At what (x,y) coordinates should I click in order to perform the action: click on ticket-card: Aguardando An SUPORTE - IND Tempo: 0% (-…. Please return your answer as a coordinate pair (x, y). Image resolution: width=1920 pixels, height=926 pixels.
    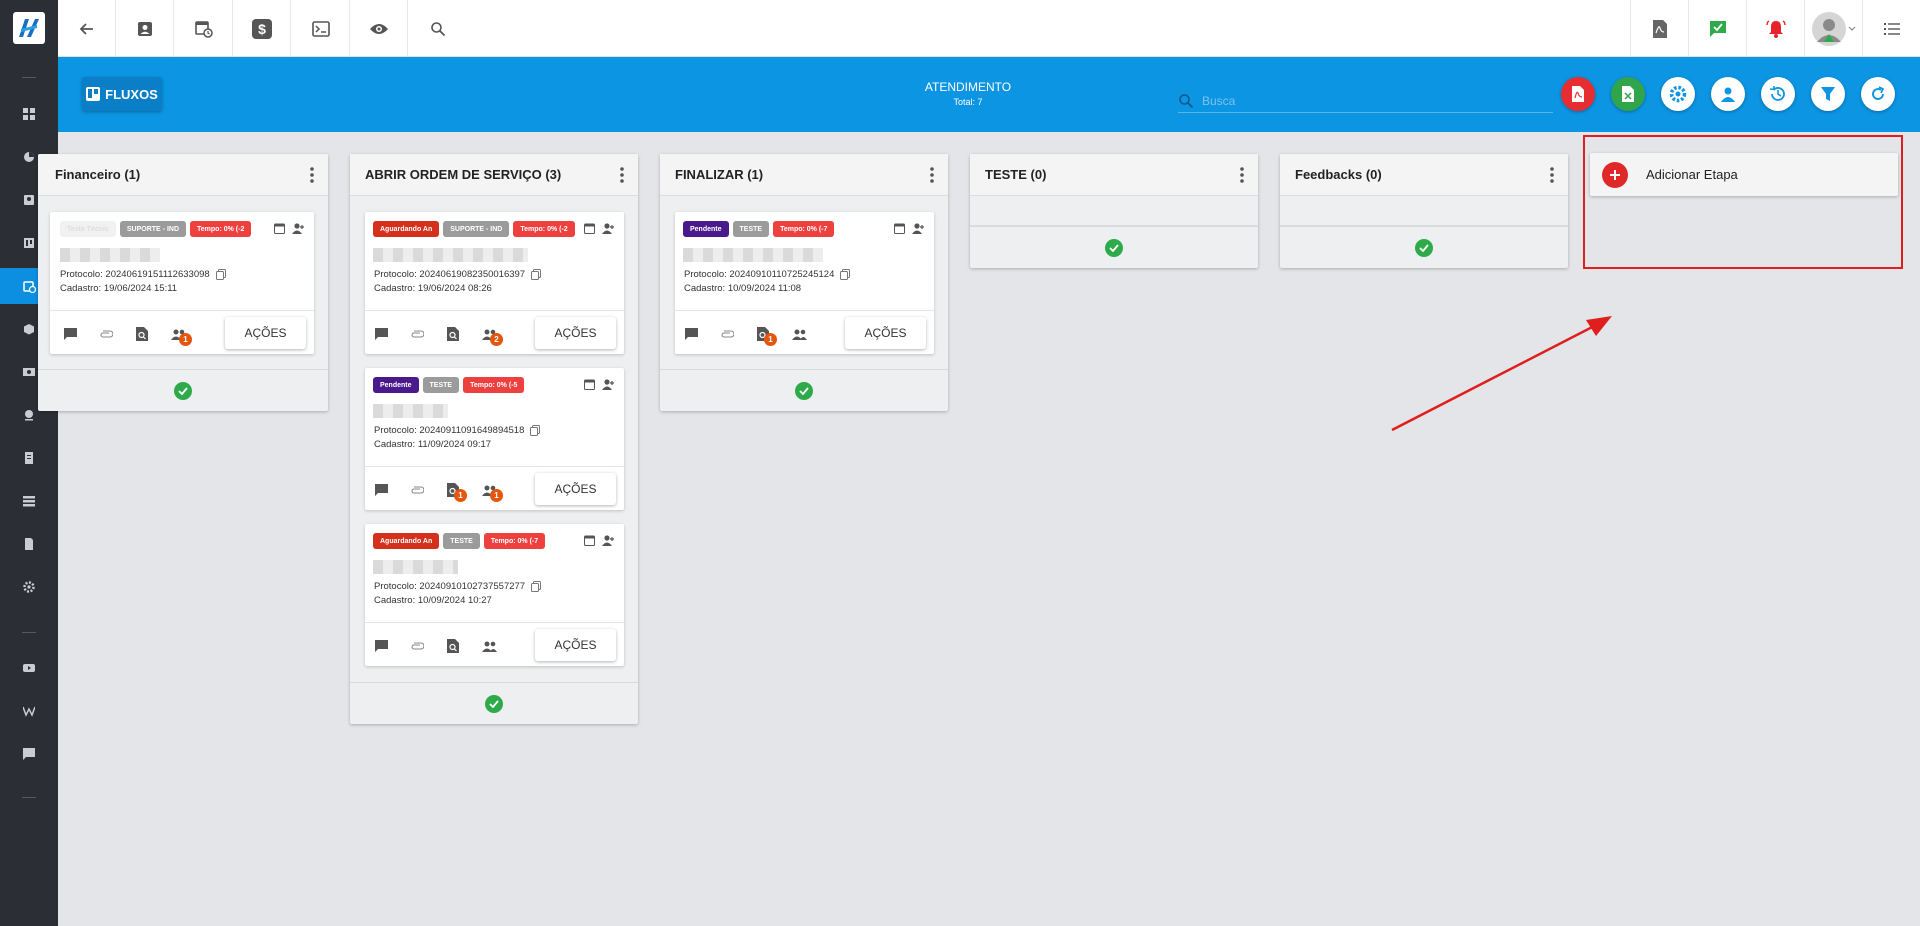
    Looking at the image, I should click on (494, 283).